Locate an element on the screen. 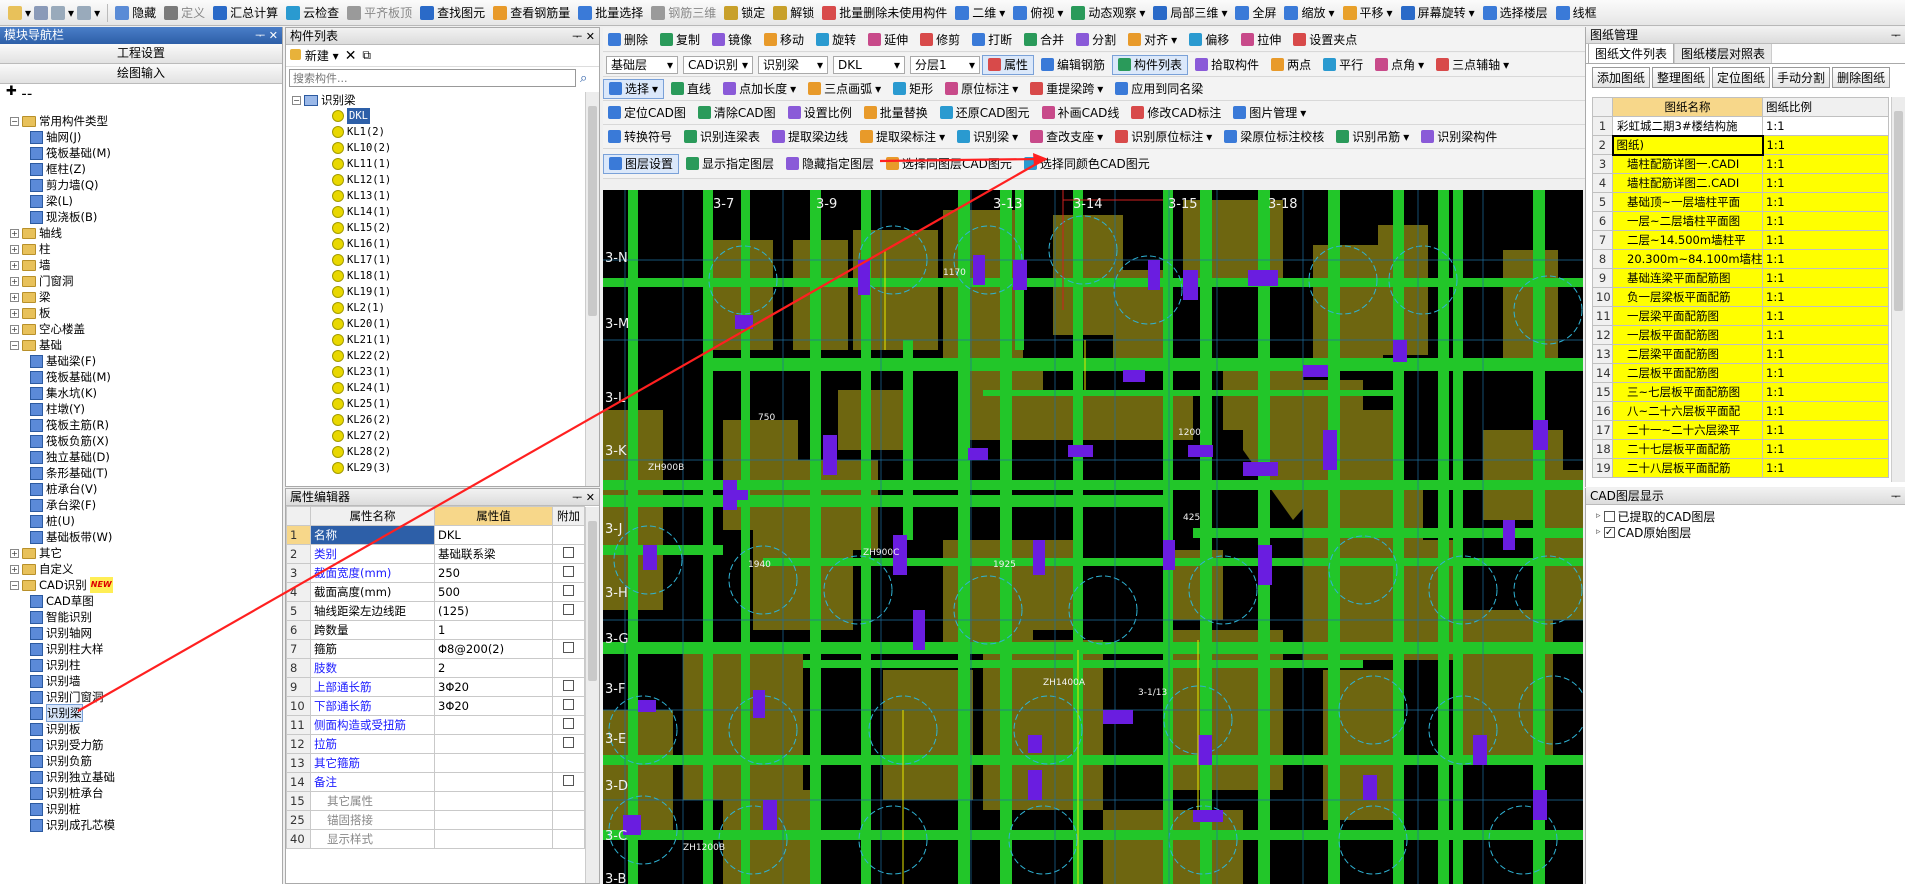  nav-tree-item: 识别柱 is located at coordinates (55, 665).